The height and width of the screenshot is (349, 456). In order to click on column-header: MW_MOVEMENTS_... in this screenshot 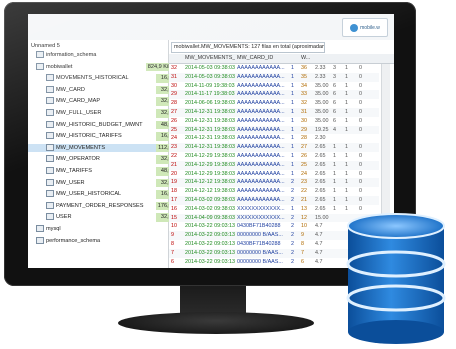, I will do `click(210, 58)`.